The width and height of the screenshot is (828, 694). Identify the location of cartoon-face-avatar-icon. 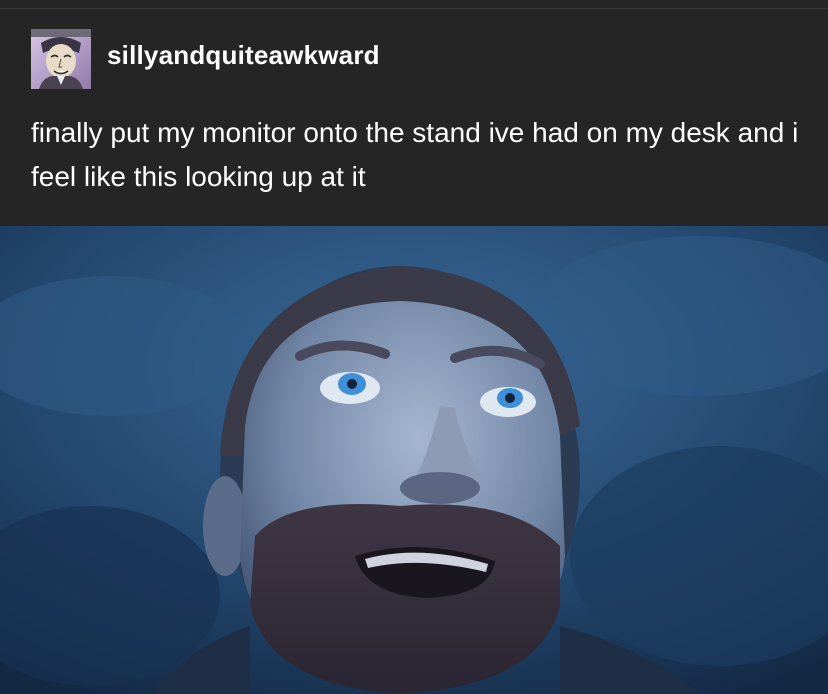
(61, 59).